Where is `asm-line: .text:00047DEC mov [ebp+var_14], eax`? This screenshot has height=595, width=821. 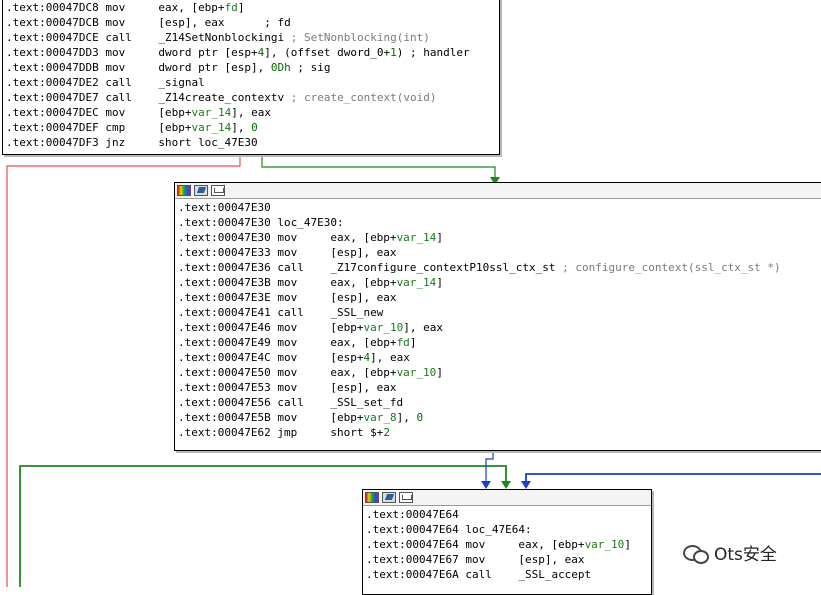 asm-line: .text:00047DEC mov [ebp+var_14], eax is located at coordinates (252, 112).